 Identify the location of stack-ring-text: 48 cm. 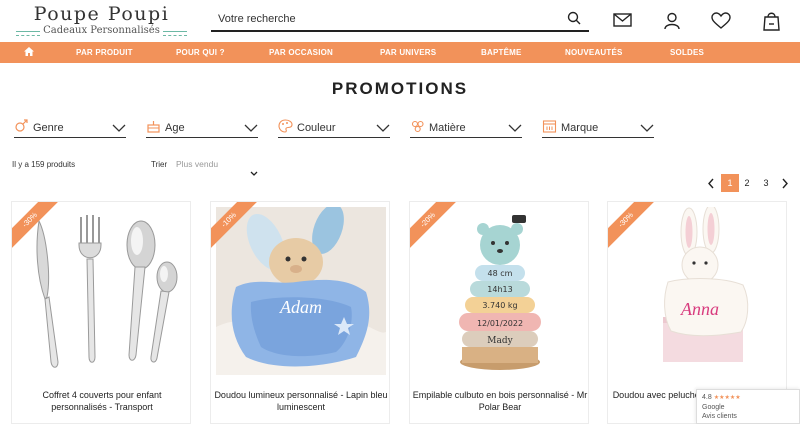
(500, 273).